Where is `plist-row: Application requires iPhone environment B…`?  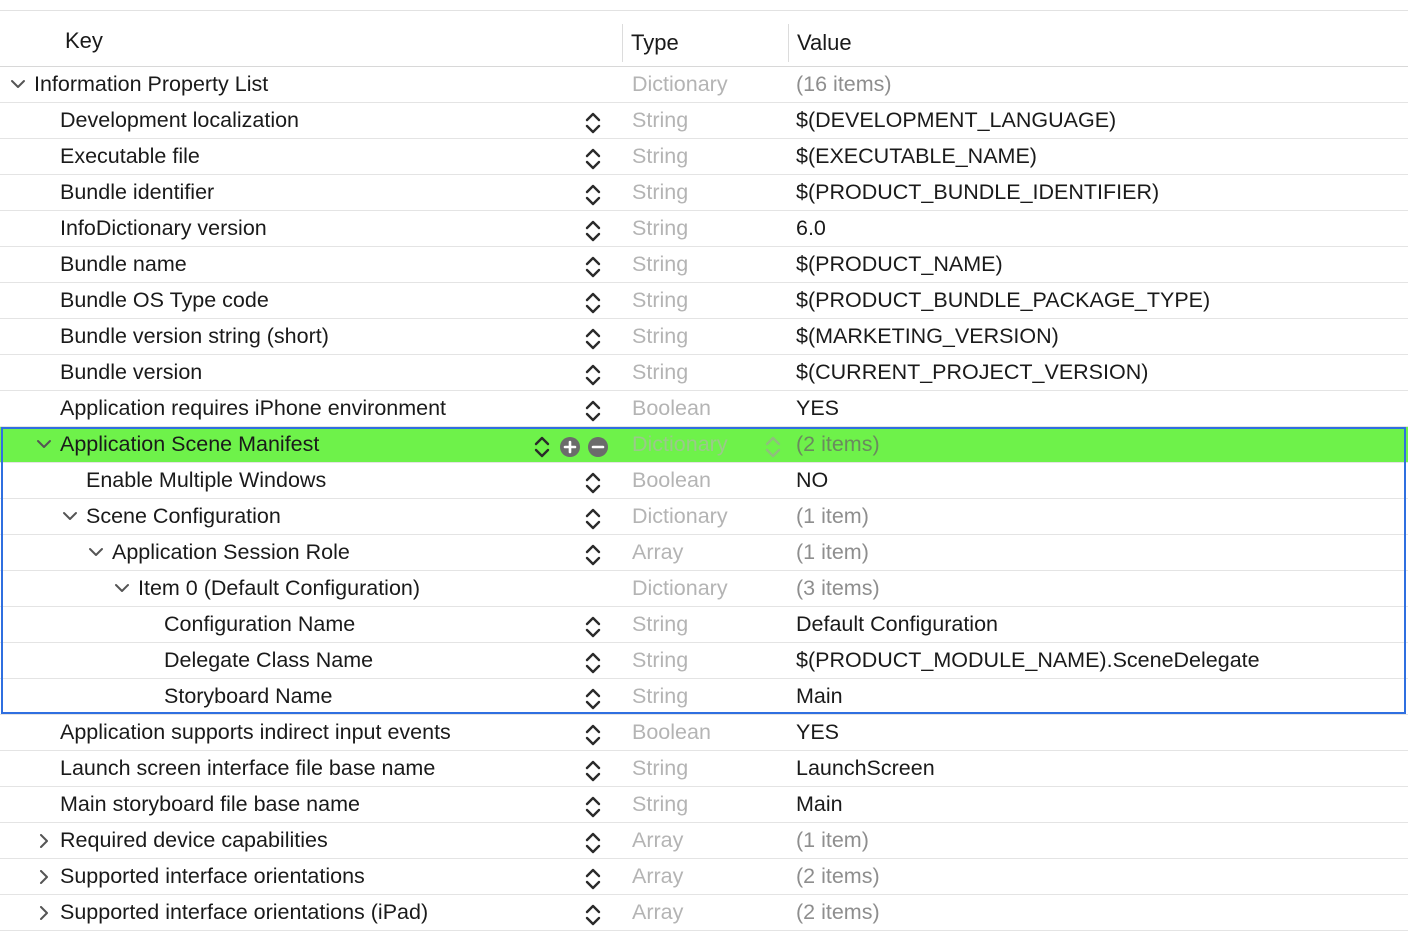 plist-row: Application requires iPhone environment B… is located at coordinates (704, 409).